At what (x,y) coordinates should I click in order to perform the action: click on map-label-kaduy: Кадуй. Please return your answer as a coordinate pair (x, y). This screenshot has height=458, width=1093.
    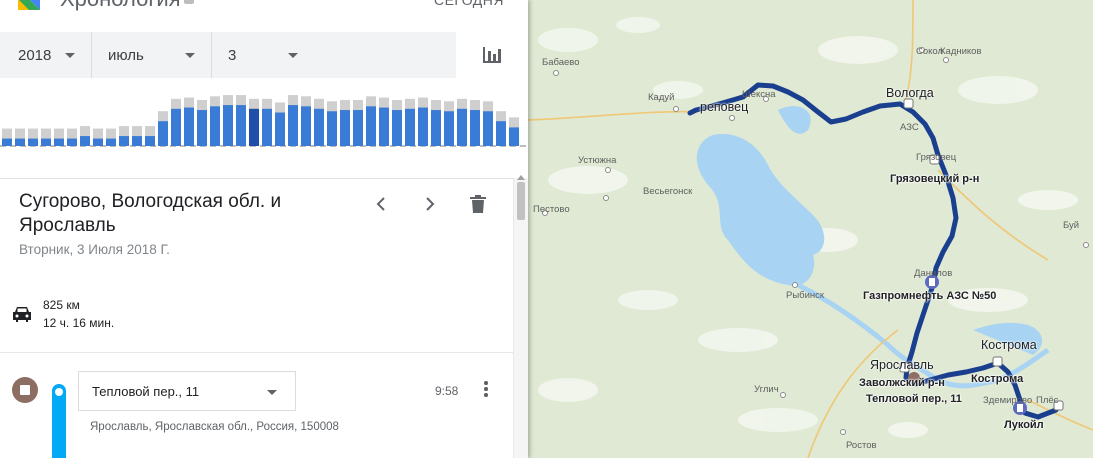
    Looking at the image, I should click on (661, 97).